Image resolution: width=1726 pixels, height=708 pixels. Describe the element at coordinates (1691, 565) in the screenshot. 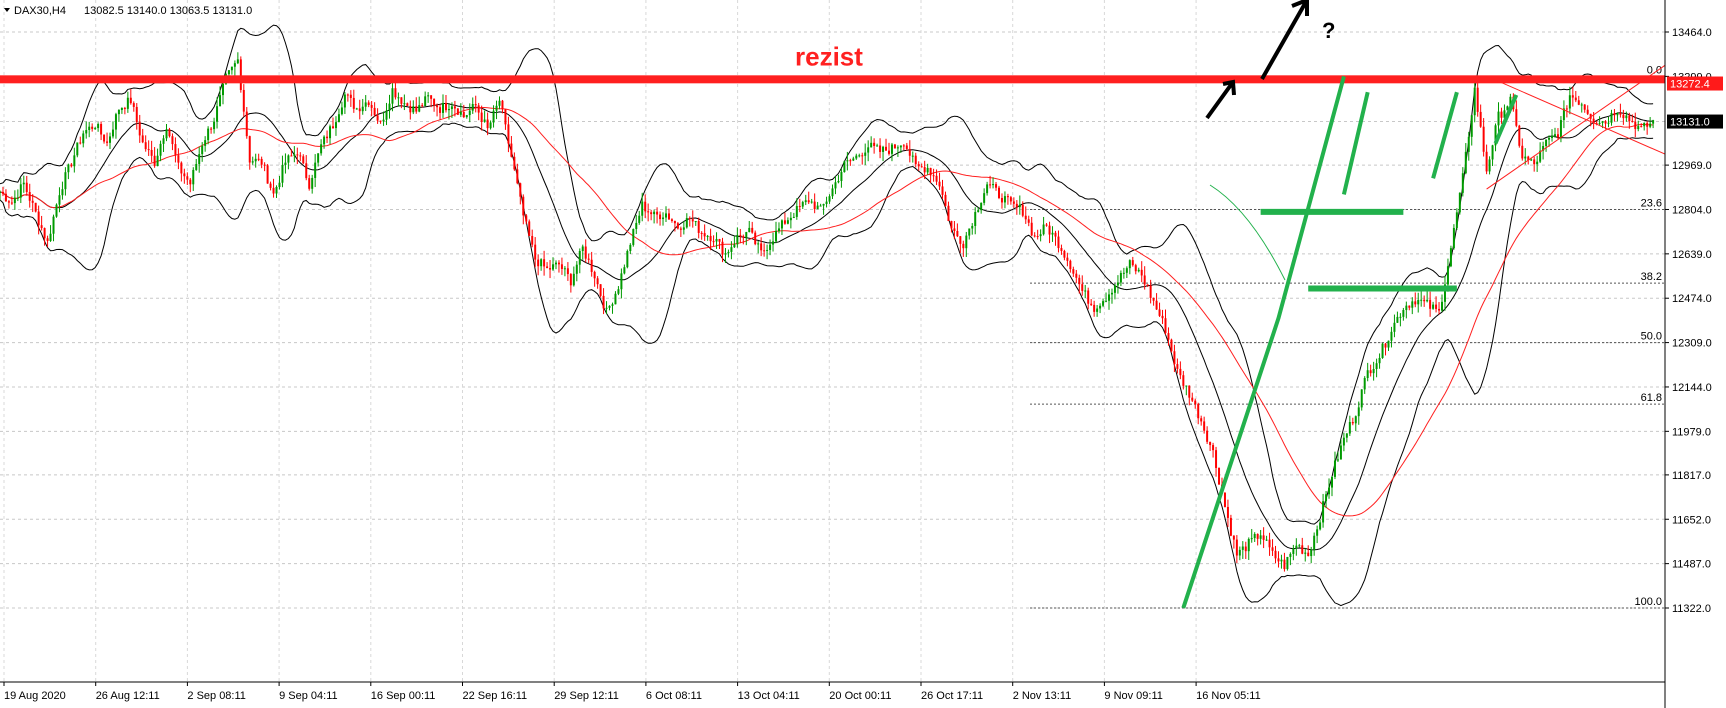

I see `price-tick-label: 11487.0` at that location.